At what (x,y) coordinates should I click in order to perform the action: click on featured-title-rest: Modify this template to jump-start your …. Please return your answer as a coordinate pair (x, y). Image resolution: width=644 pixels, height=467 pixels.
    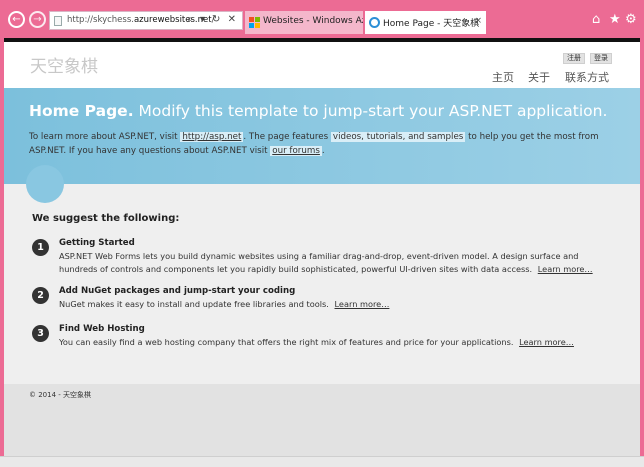
    Looking at the image, I should click on (373, 111).